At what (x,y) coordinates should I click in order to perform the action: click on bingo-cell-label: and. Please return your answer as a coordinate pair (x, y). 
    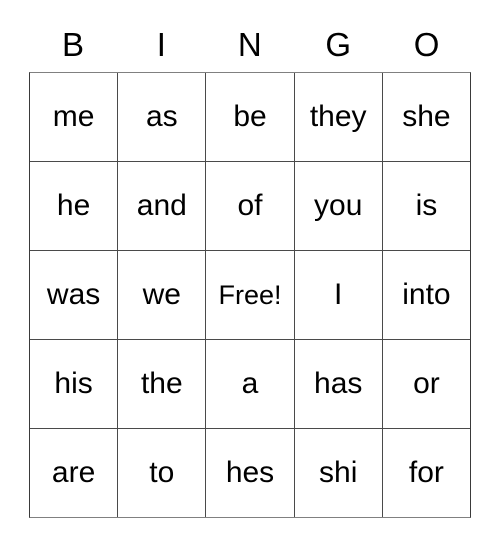
    Looking at the image, I should click on (161, 205).